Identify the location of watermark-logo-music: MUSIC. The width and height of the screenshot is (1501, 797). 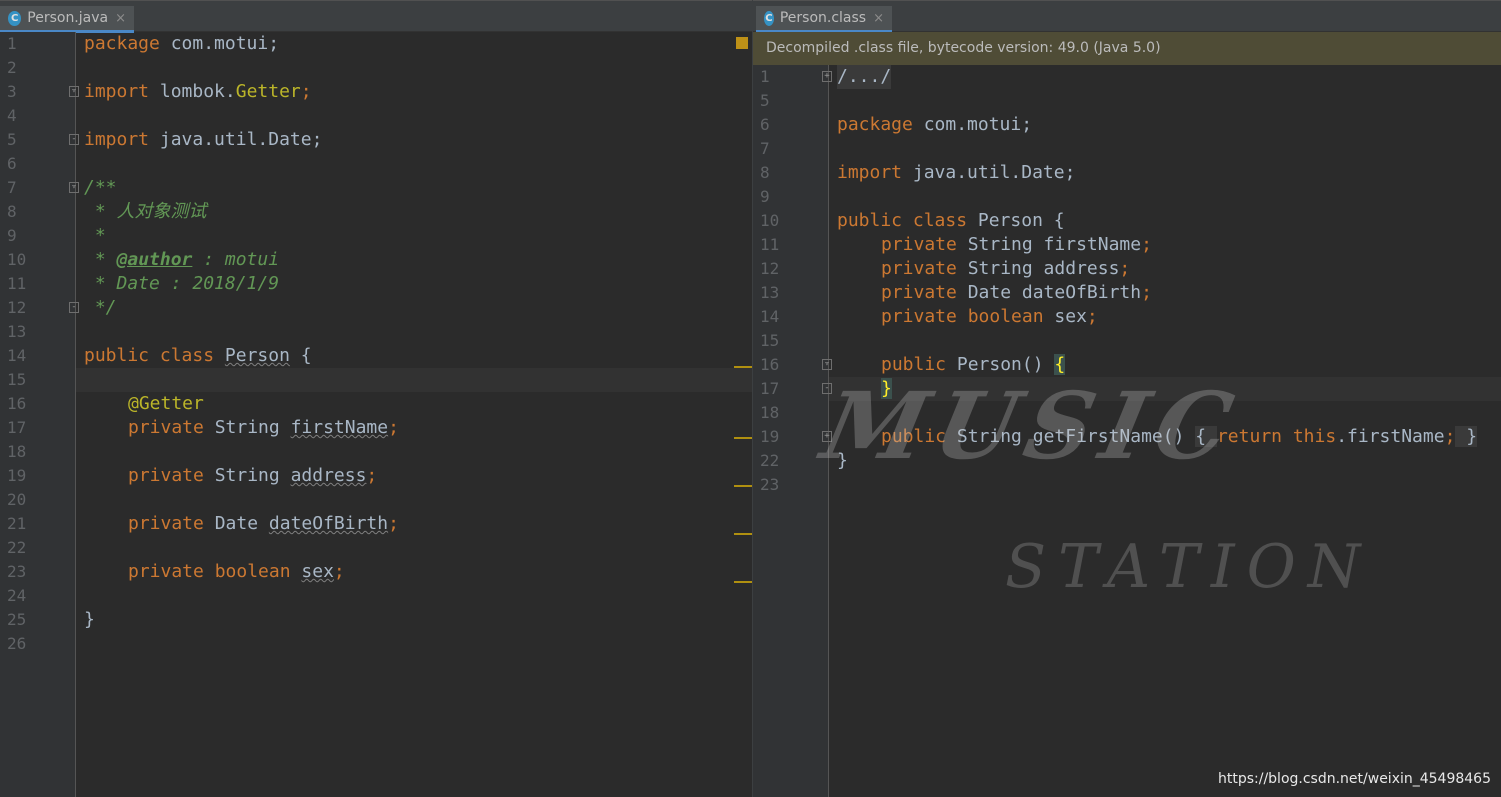
(1032, 426).